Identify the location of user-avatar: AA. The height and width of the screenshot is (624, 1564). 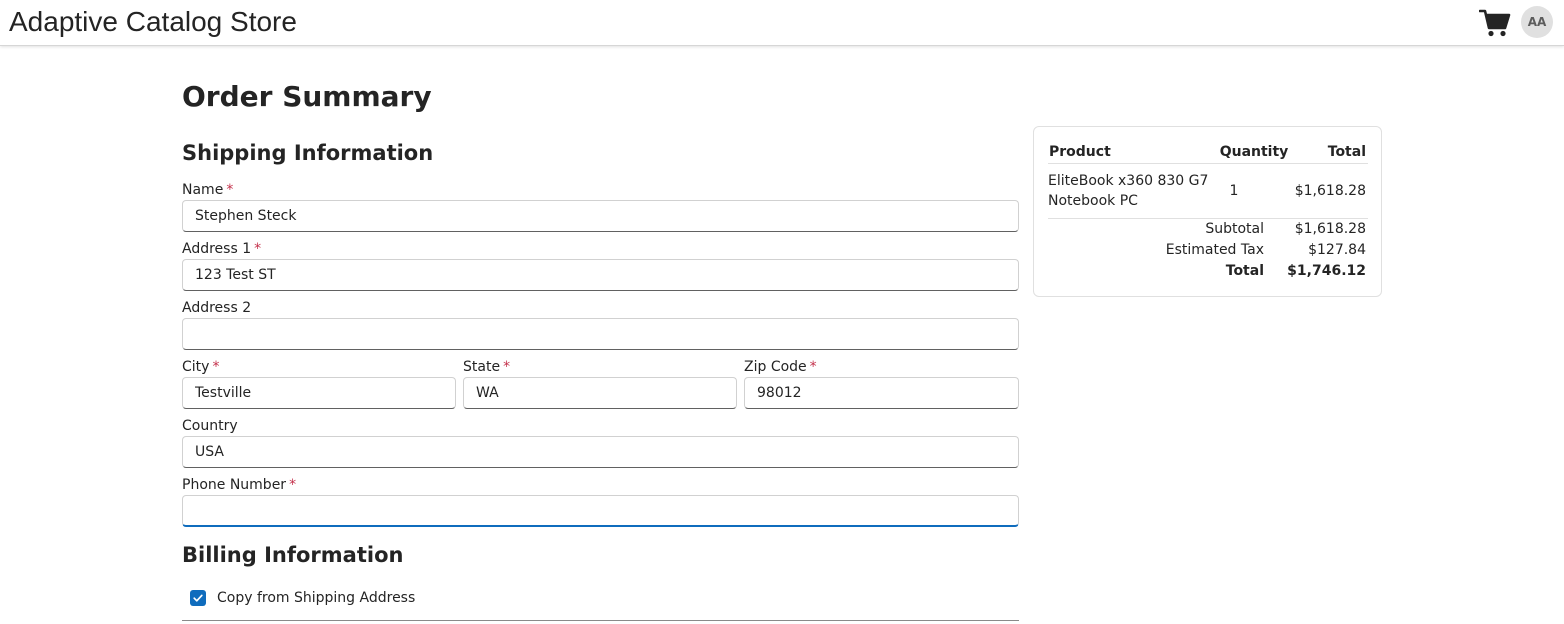
(1537, 22).